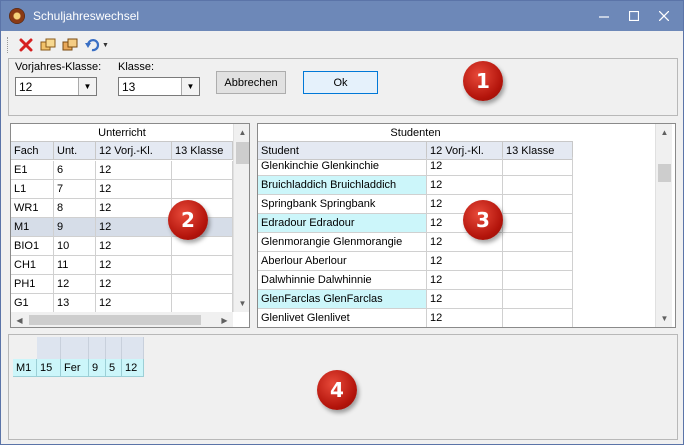 This screenshot has height=445, width=684. Describe the element at coordinates (32, 170) in the screenshot. I see `table-cell: E1` at that location.